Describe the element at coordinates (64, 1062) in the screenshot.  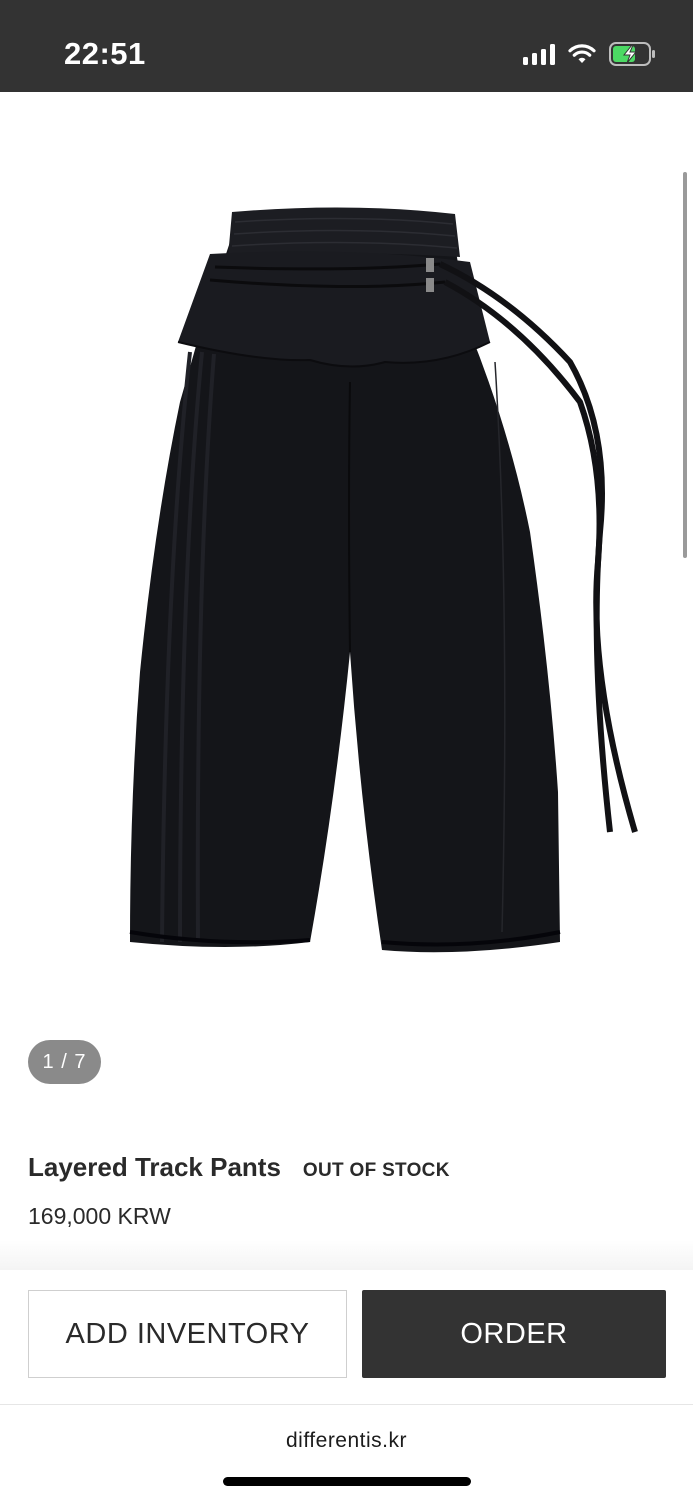
I see `image-counter-badge: 1 / 7` at that location.